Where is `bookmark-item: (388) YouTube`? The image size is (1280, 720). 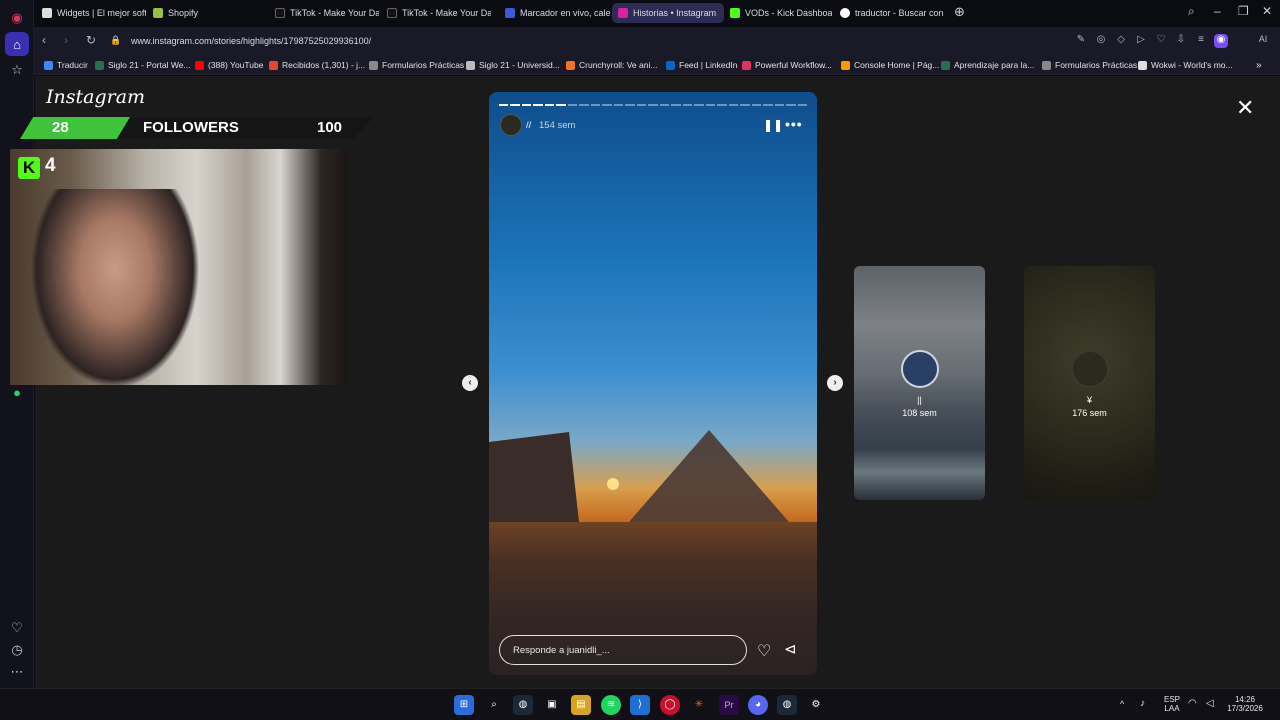 bookmark-item: (388) YouTube is located at coordinates (229, 65).